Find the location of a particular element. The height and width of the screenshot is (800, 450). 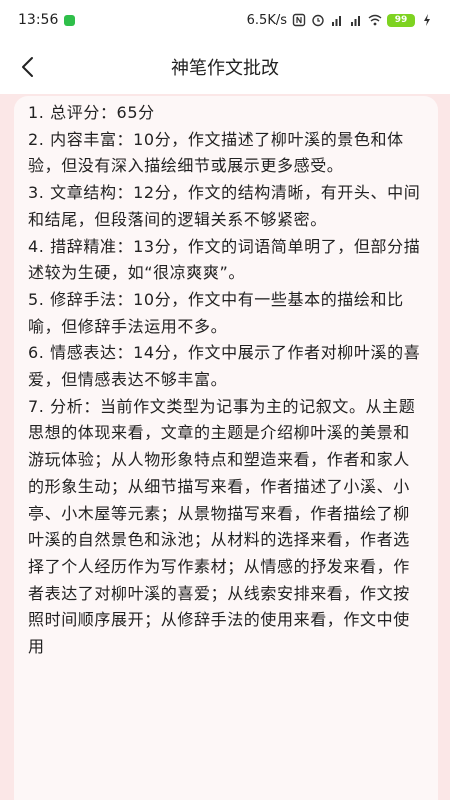

network-speed: 6.5K/s is located at coordinates (266, 20).